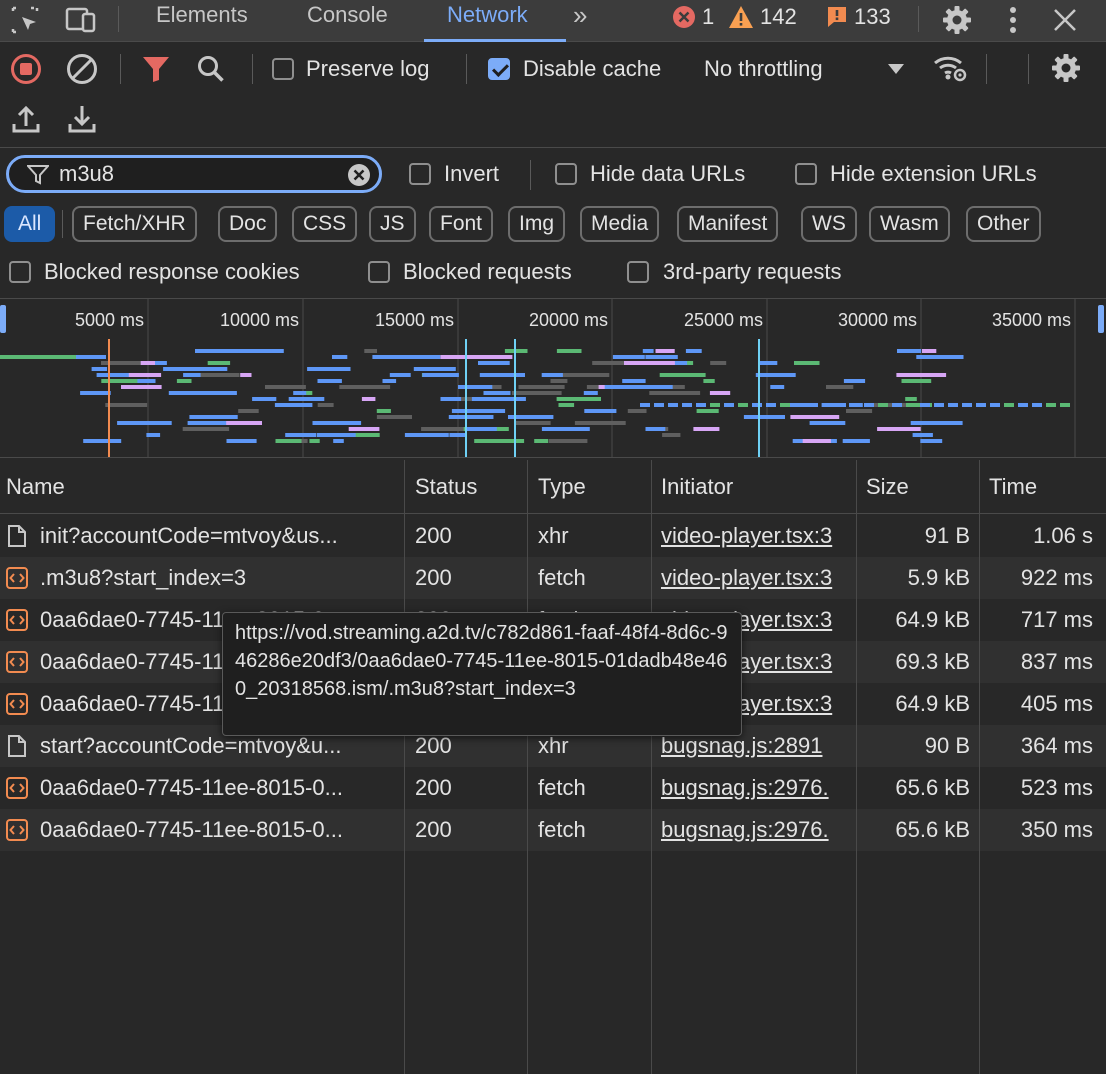 This screenshot has width=1106, height=1074. What do you see at coordinates (3, 319) in the screenshot?
I see `overview-left-handle` at bounding box center [3, 319].